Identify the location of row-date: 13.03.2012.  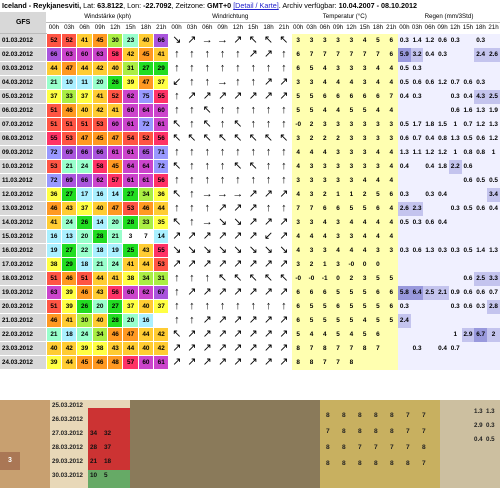
(23, 208).